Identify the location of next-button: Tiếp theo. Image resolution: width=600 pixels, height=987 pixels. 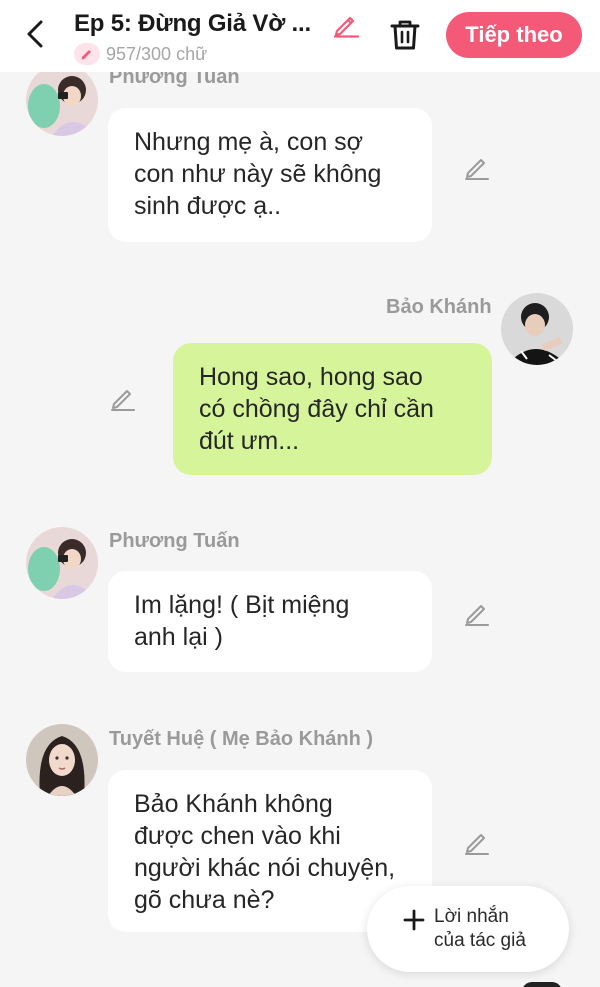
(514, 35).